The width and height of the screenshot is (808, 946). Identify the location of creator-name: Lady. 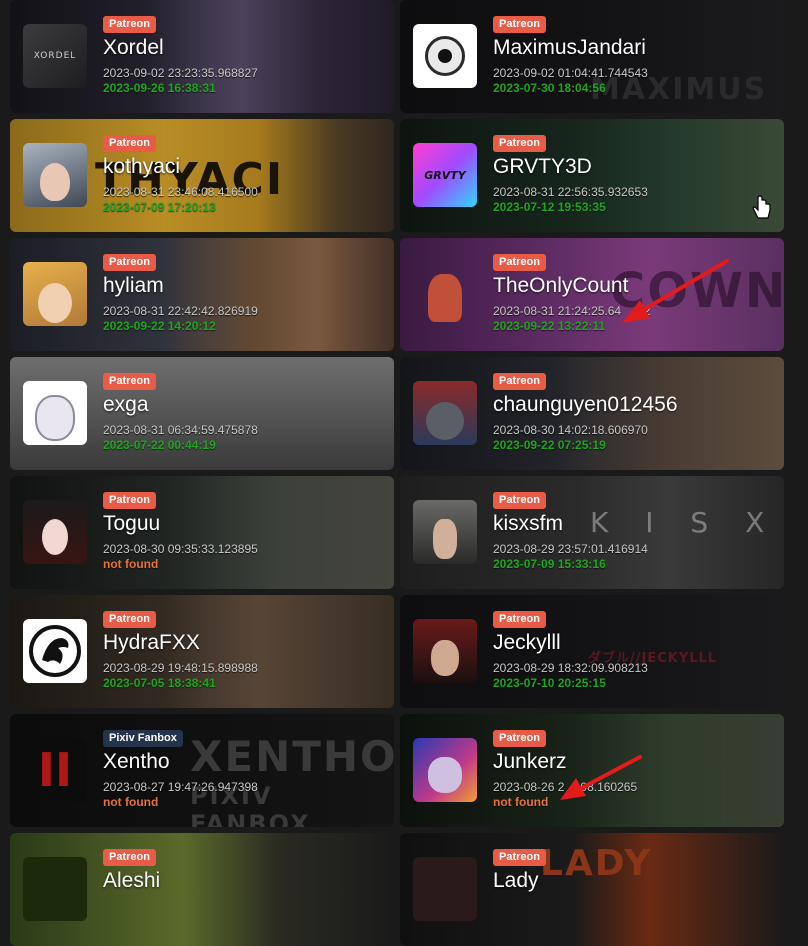
(516, 881).